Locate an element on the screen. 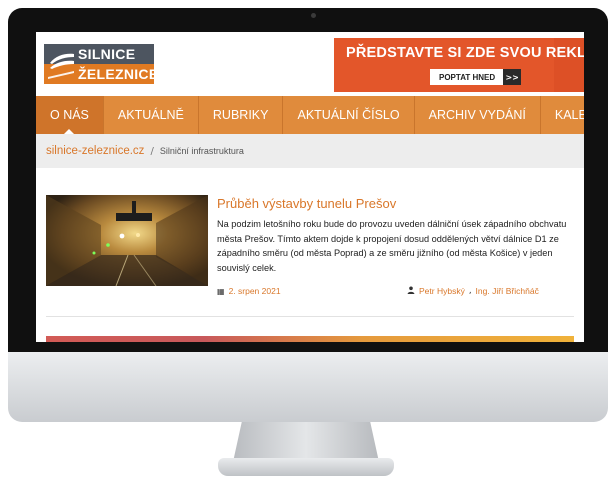  banner-headline: PŘEDSTAVTE SI ZDE SVOU REKLAMU is located at coordinates (465, 53).